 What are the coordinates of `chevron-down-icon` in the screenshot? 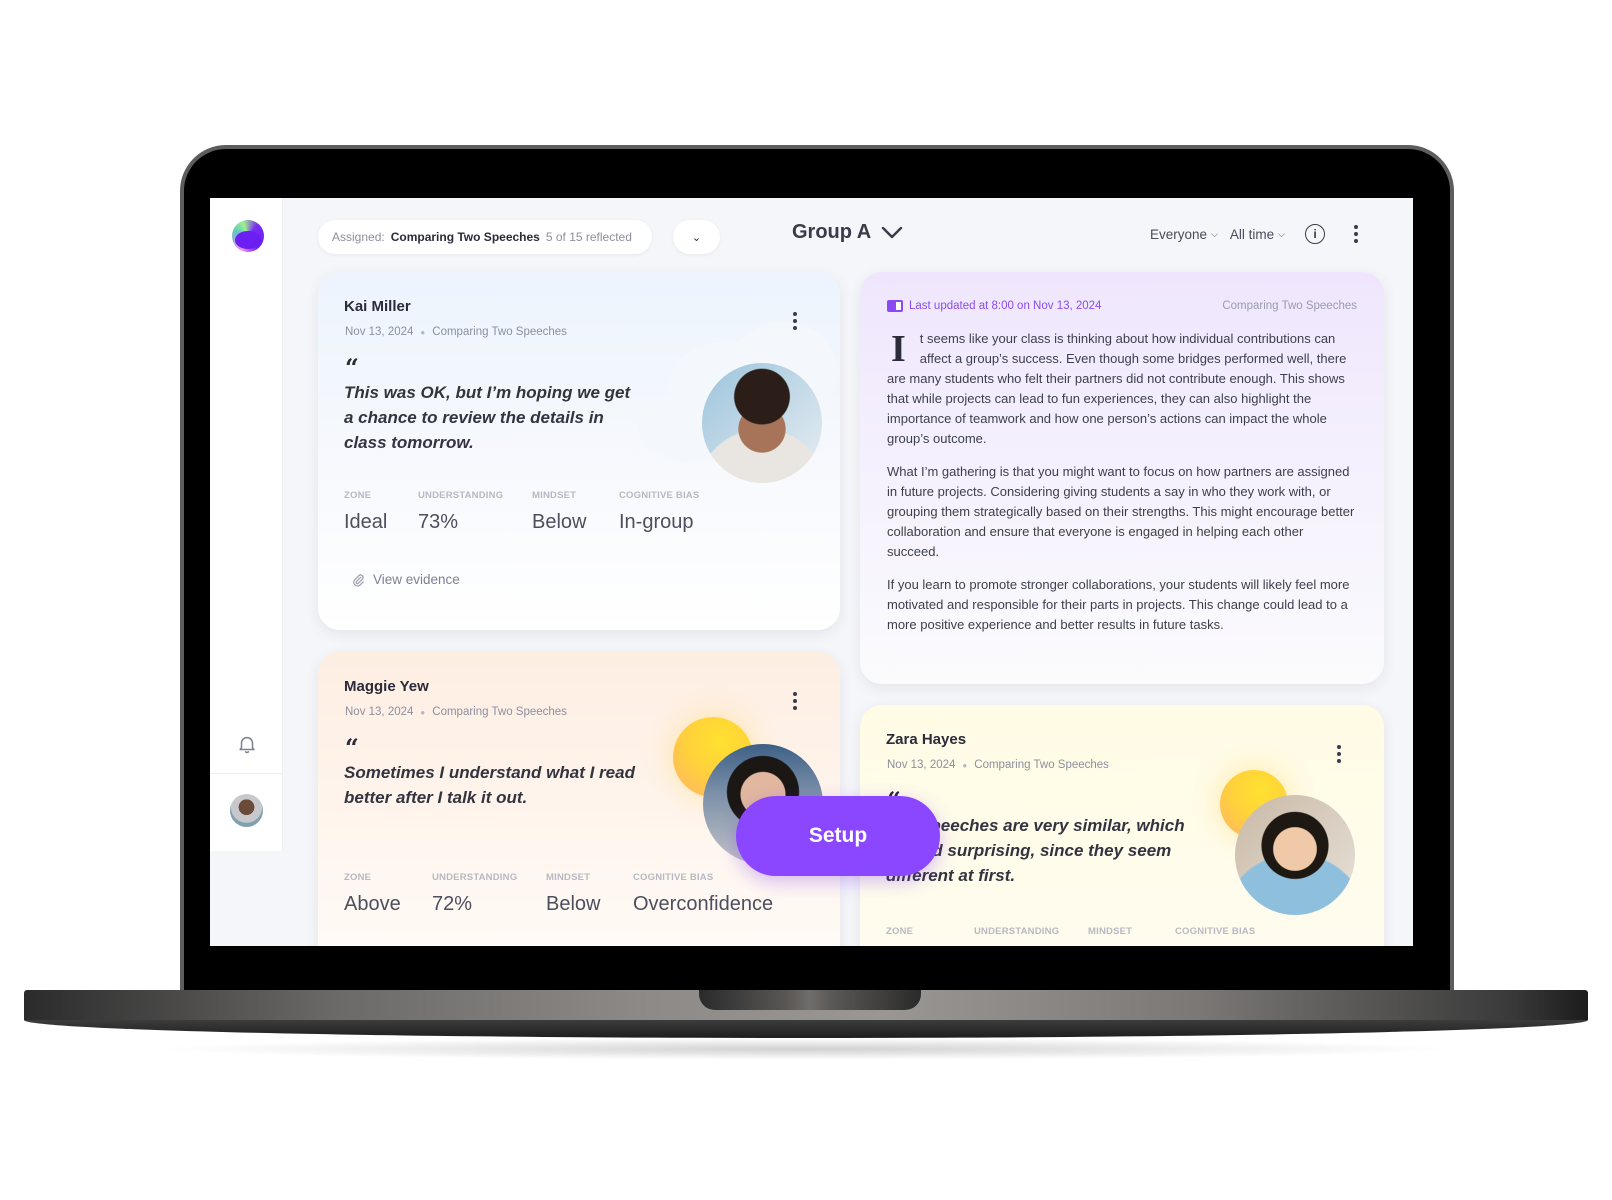 It's located at (892, 232).